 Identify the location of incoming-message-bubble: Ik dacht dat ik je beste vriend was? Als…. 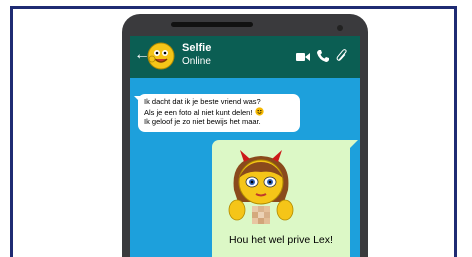
(219, 113).